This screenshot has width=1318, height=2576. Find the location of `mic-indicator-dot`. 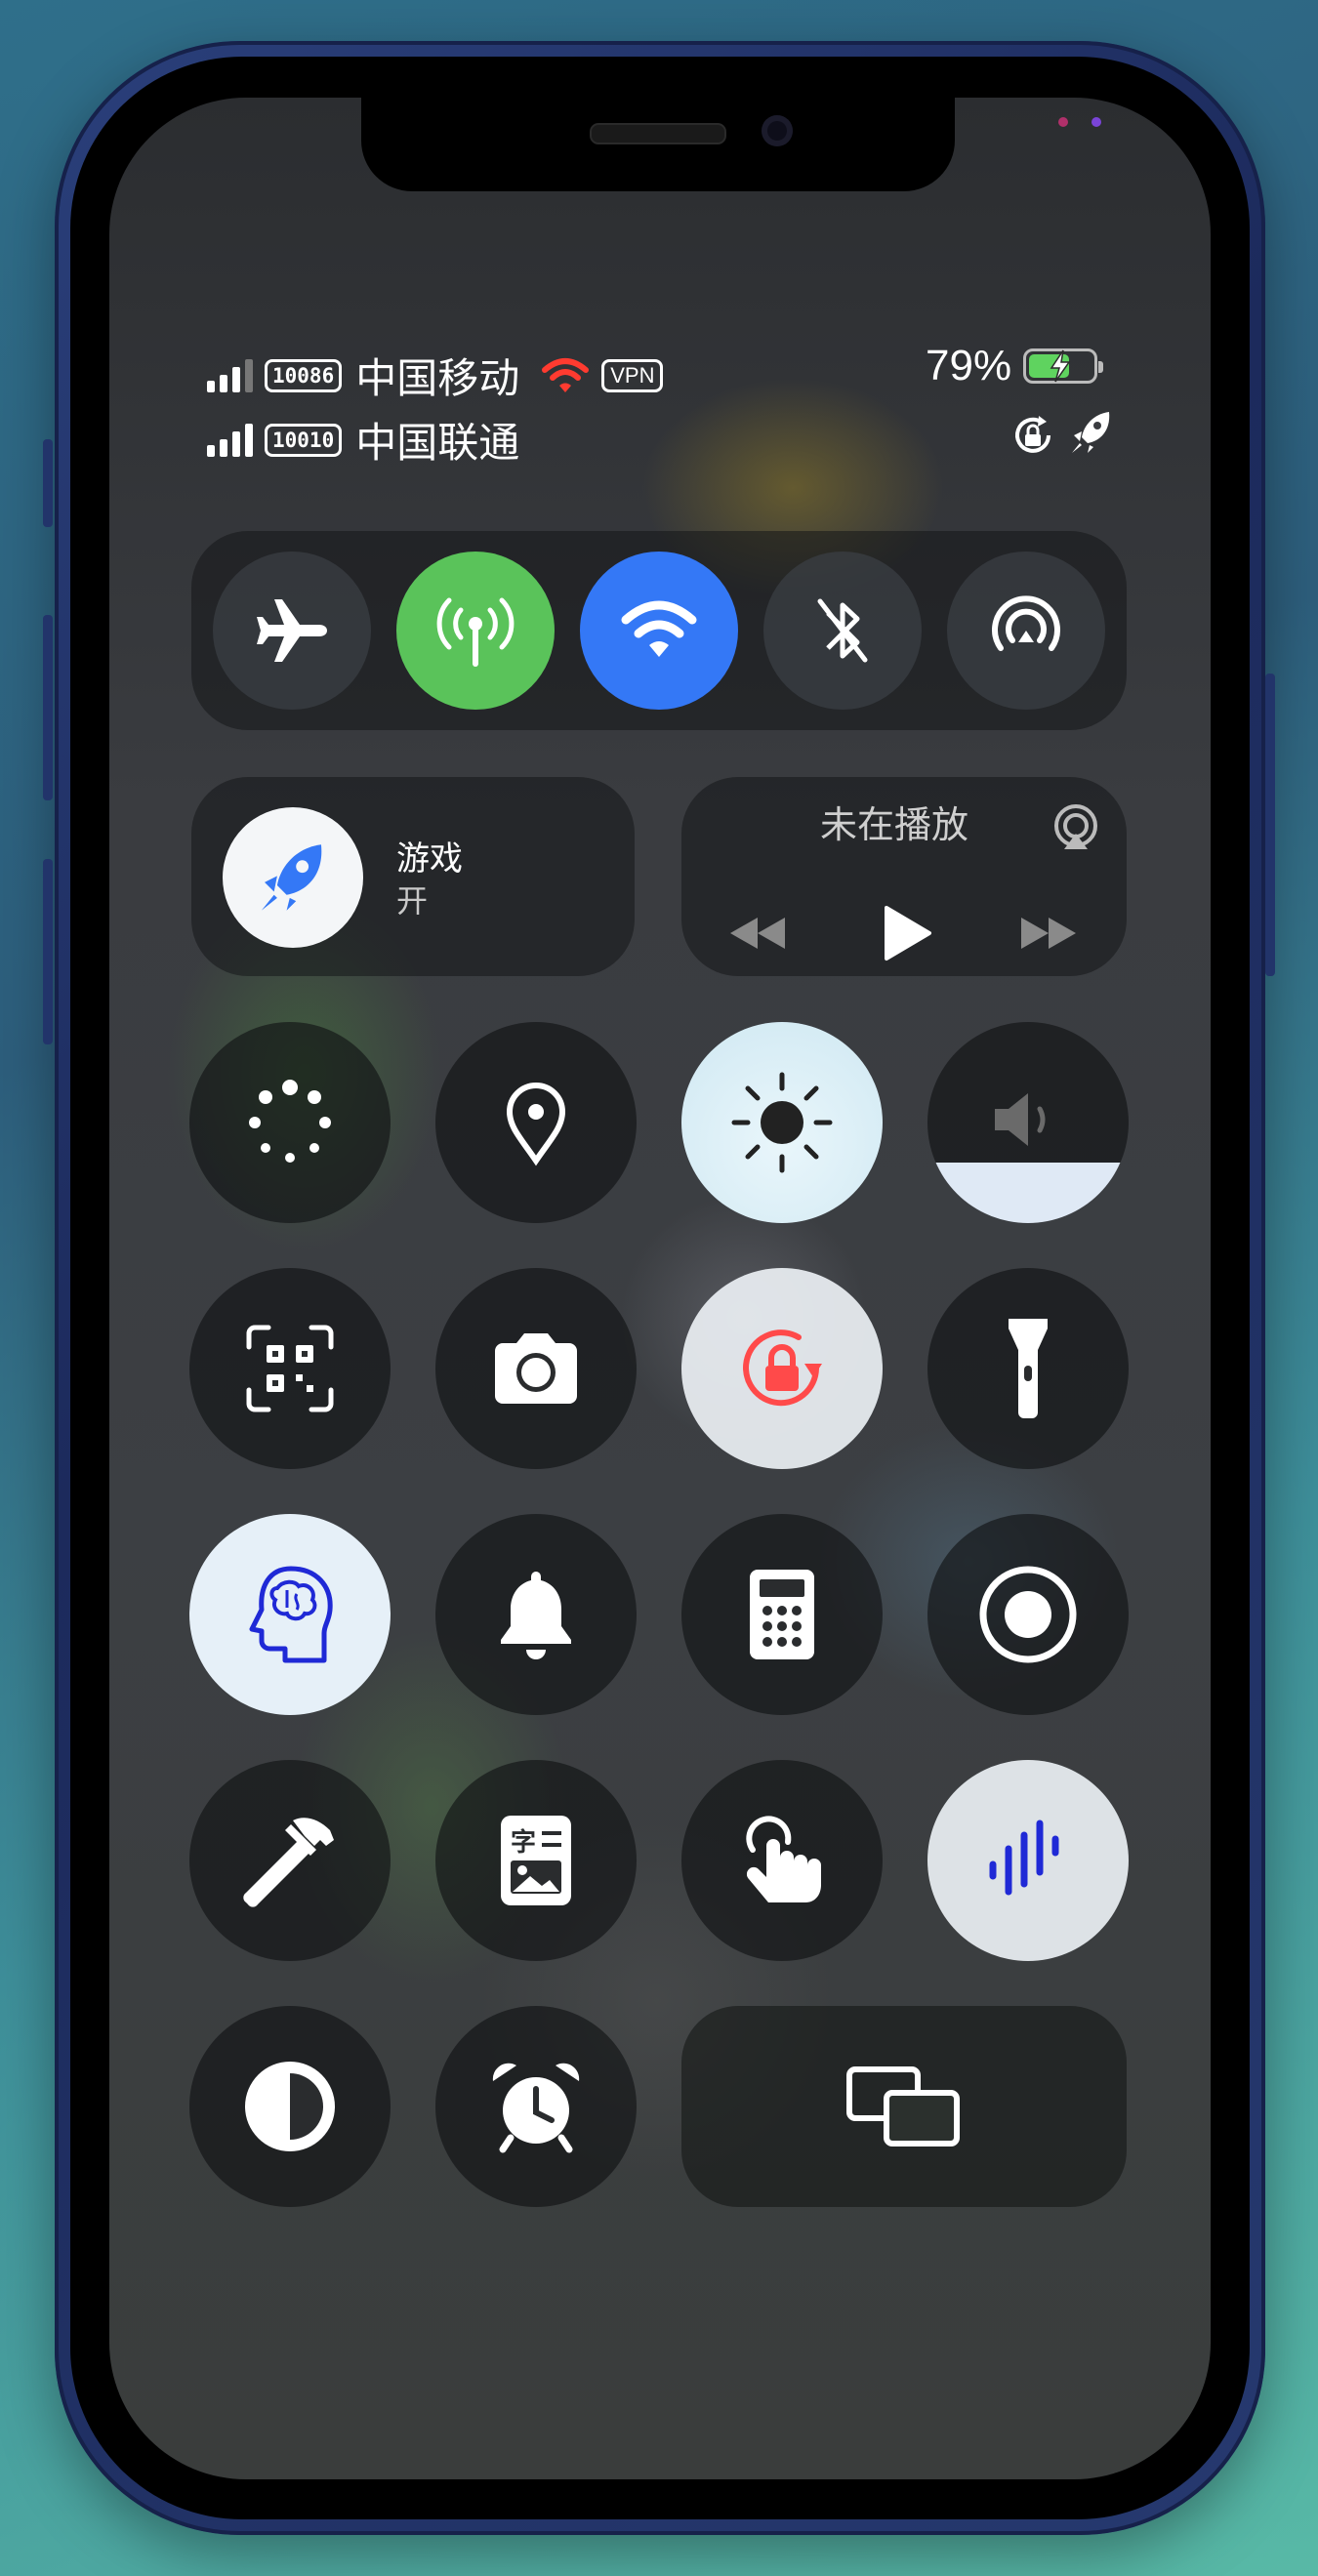

mic-indicator-dot is located at coordinates (1063, 122).